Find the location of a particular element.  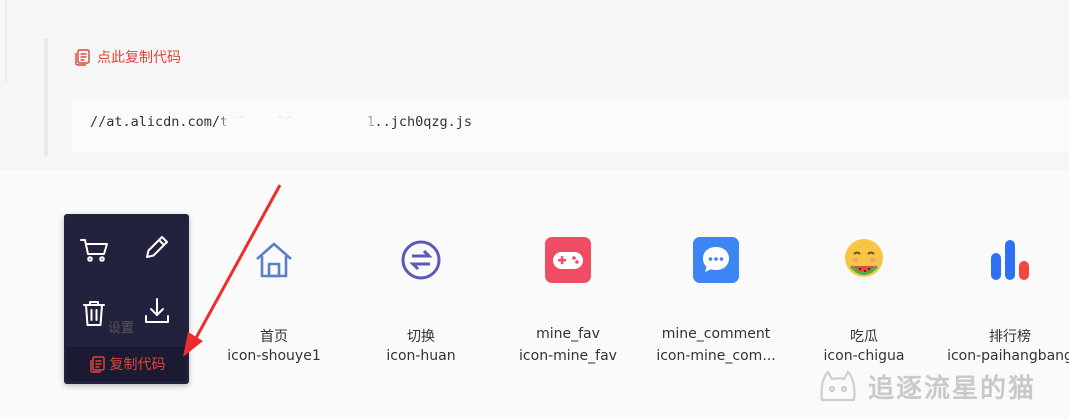

cat-logo-icon is located at coordinates (838, 386).